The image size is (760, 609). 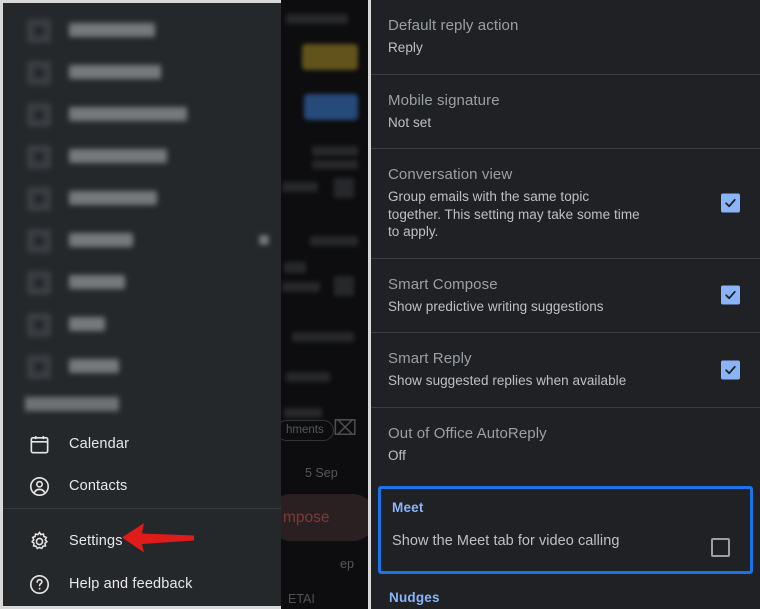 What do you see at coordinates (450, 174) in the screenshot?
I see `setting-title: Conversation view` at bounding box center [450, 174].